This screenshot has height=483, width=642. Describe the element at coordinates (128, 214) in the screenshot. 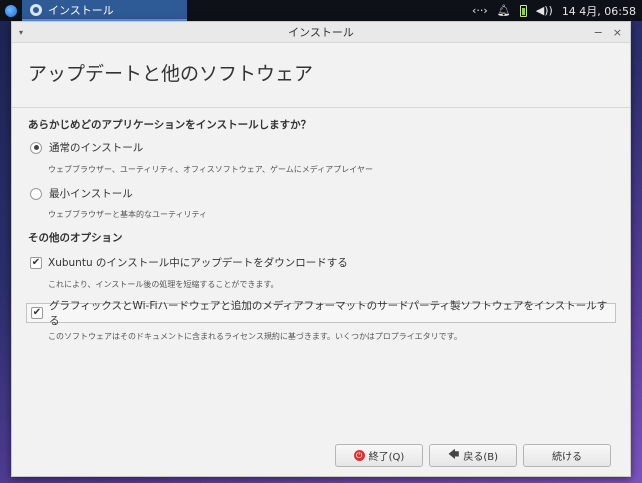

I see `minimal-install-description: ウェブブラウザーと基本的なユーティリティ` at that location.